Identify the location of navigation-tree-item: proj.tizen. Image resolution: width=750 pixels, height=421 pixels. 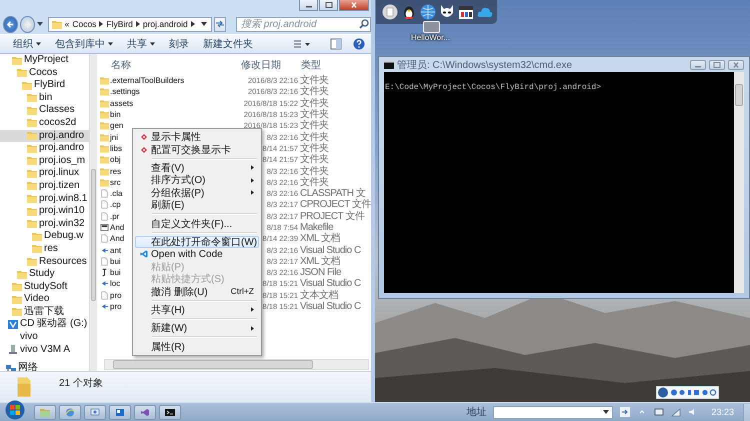
(44, 186).